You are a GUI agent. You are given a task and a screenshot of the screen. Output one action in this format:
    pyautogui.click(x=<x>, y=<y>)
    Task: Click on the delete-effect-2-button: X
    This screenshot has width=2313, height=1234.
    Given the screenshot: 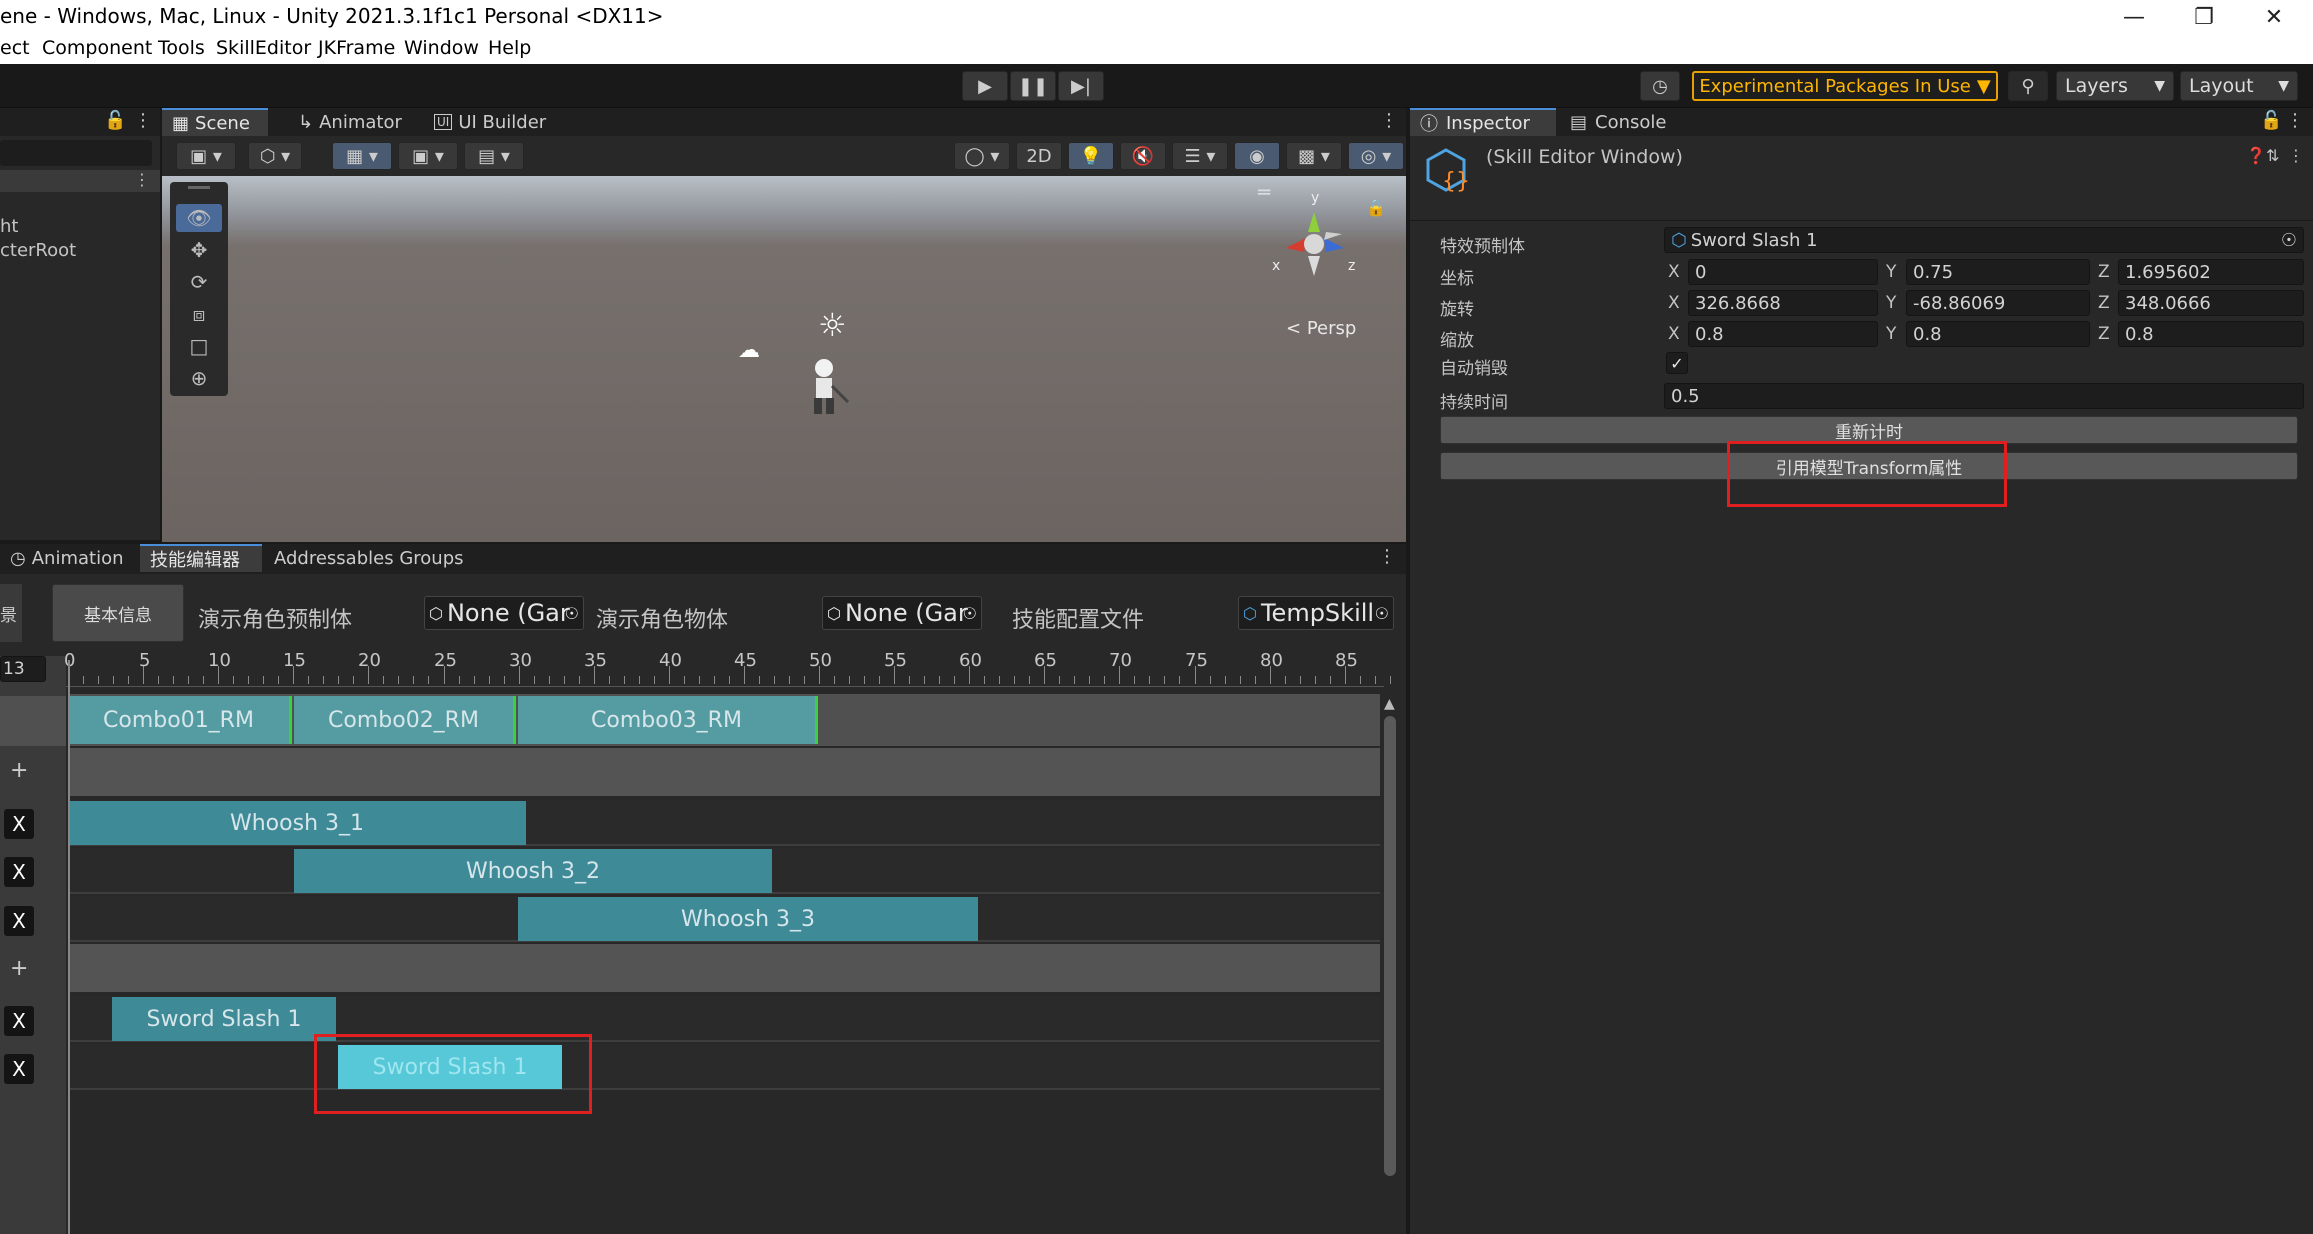 What is the action you would take?
    pyautogui.click(x=19, y=1069)
    